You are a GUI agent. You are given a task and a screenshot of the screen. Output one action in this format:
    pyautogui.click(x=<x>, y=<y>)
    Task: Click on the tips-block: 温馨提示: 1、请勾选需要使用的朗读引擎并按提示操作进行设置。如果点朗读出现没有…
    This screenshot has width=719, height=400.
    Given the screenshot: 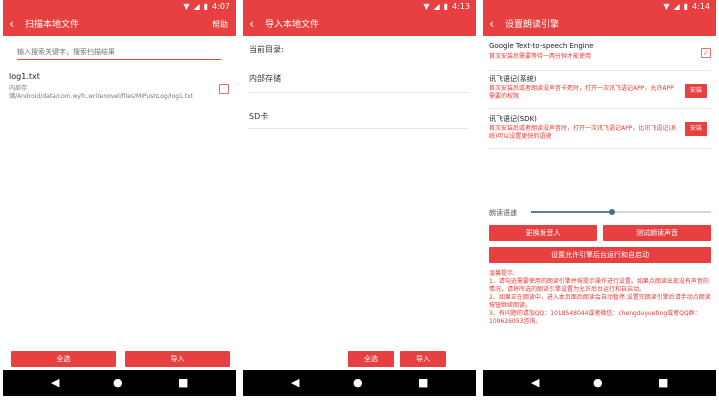 What is the action you would take?
    pyautogui.click(x=600, y=298)
    